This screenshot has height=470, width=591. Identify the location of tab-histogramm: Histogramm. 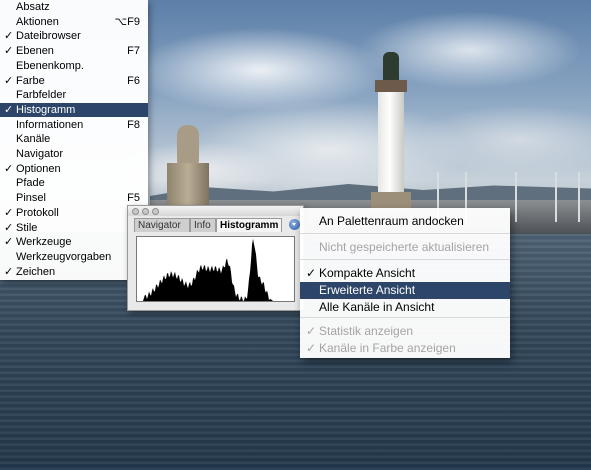
(249, 225).